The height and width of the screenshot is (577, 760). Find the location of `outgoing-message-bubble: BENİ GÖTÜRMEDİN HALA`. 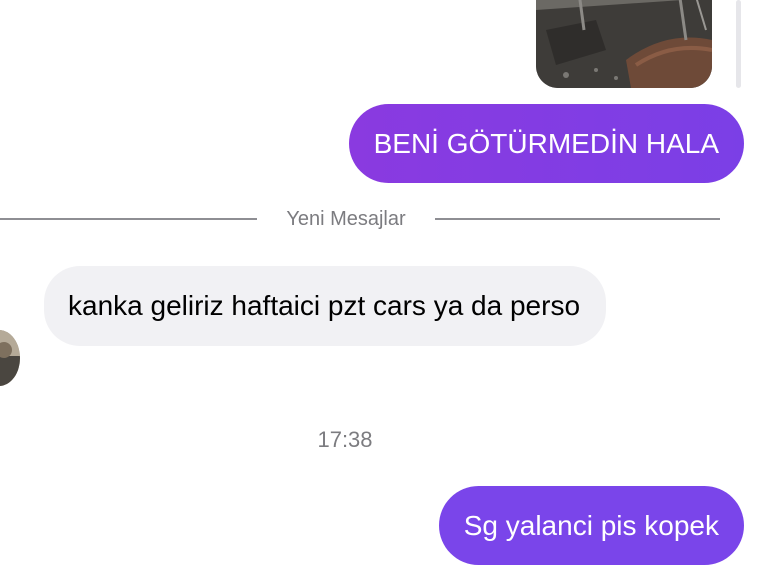

outgoing-message-bubble: BENİ GÖTÜRMEDİN HALA is located at coordinates (546, 143).